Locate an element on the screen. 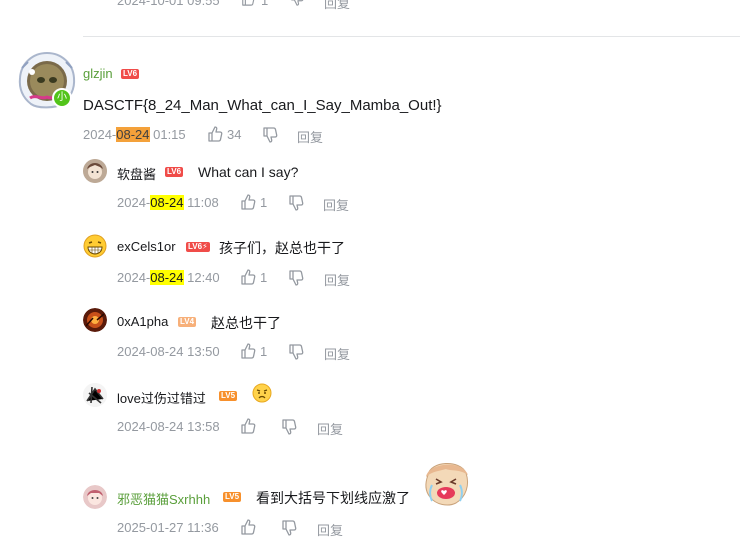 The height and width of the screenshot is (551, 740). reply-username: 软盘酱 is located at coordinates (136, 173).